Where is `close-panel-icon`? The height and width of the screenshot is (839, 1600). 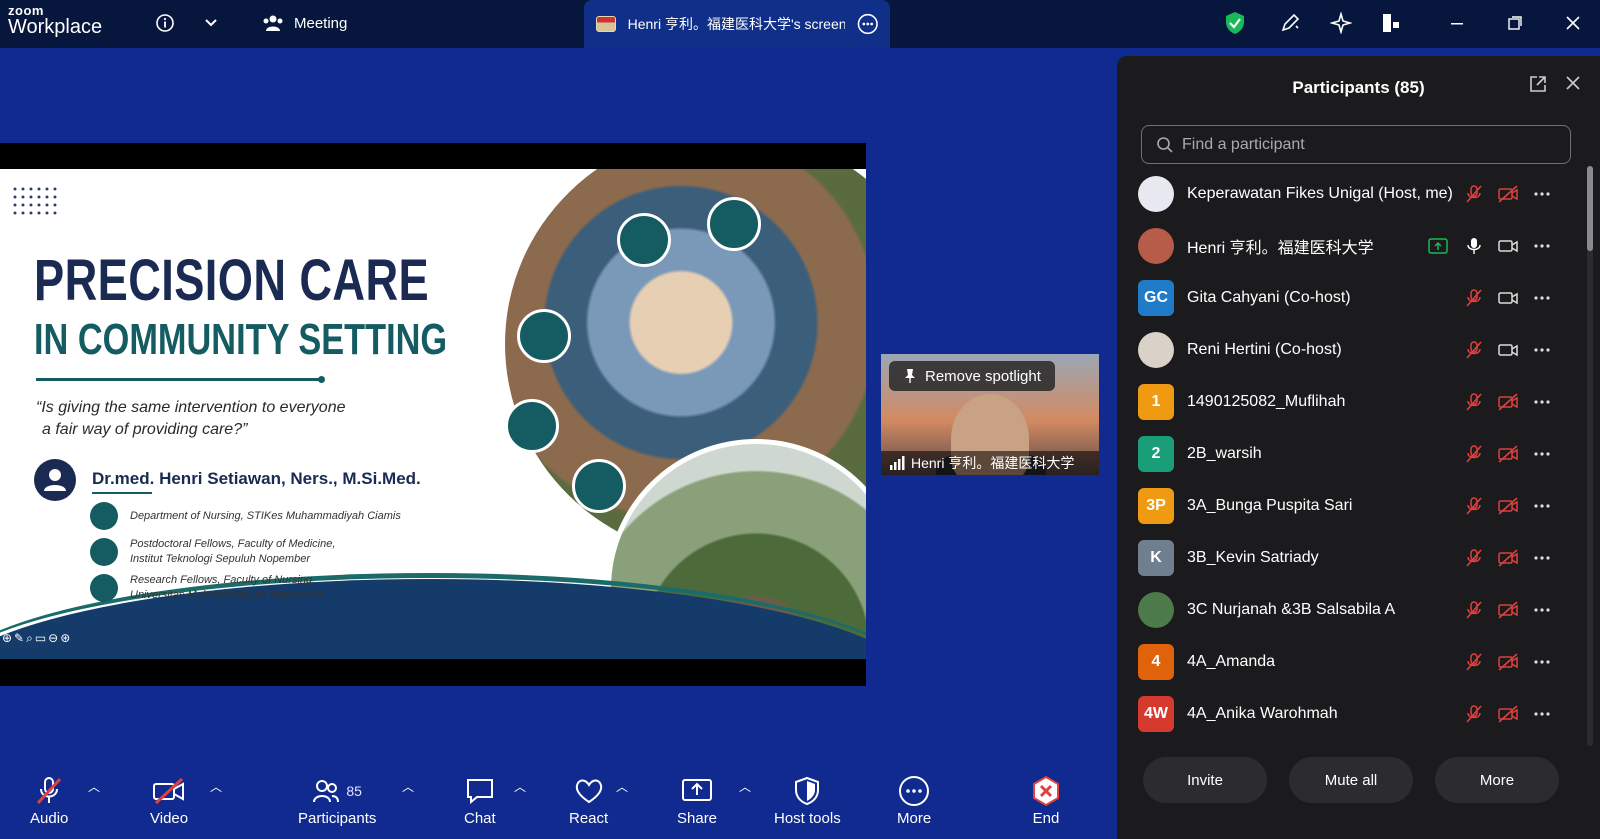 close-panel-icon is located at coordinates (1573, 83).